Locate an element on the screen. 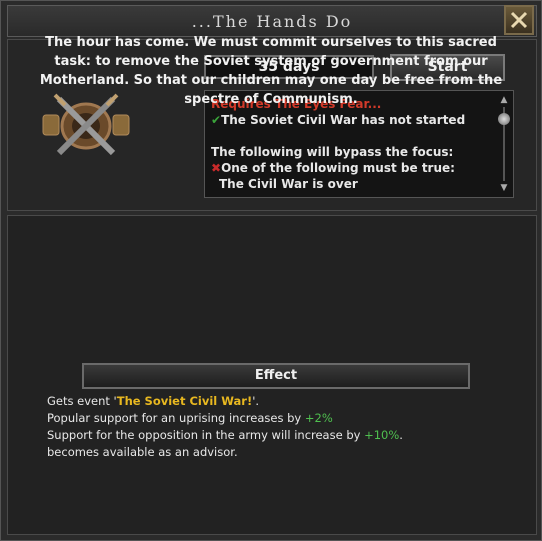 The width and height of the screenshot is (542, 541). requirement-line: ✖One of the following must be true: is located at coordinates (353, 168).